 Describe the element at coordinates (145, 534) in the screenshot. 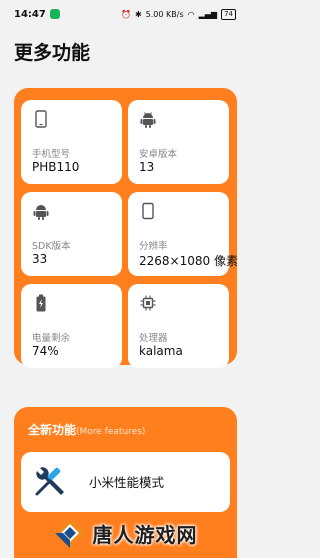

I see `watermark-text: 唐人游戏网` at that location.